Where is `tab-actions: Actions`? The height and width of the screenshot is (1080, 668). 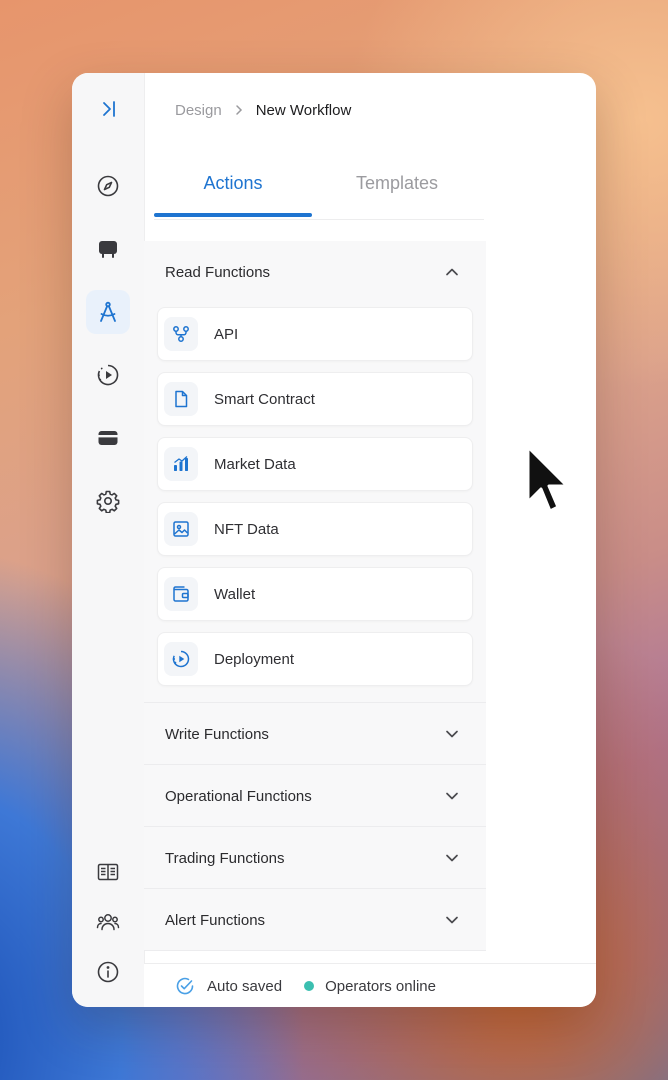 tab-actions: Actions is located at coordinates (233, 189).